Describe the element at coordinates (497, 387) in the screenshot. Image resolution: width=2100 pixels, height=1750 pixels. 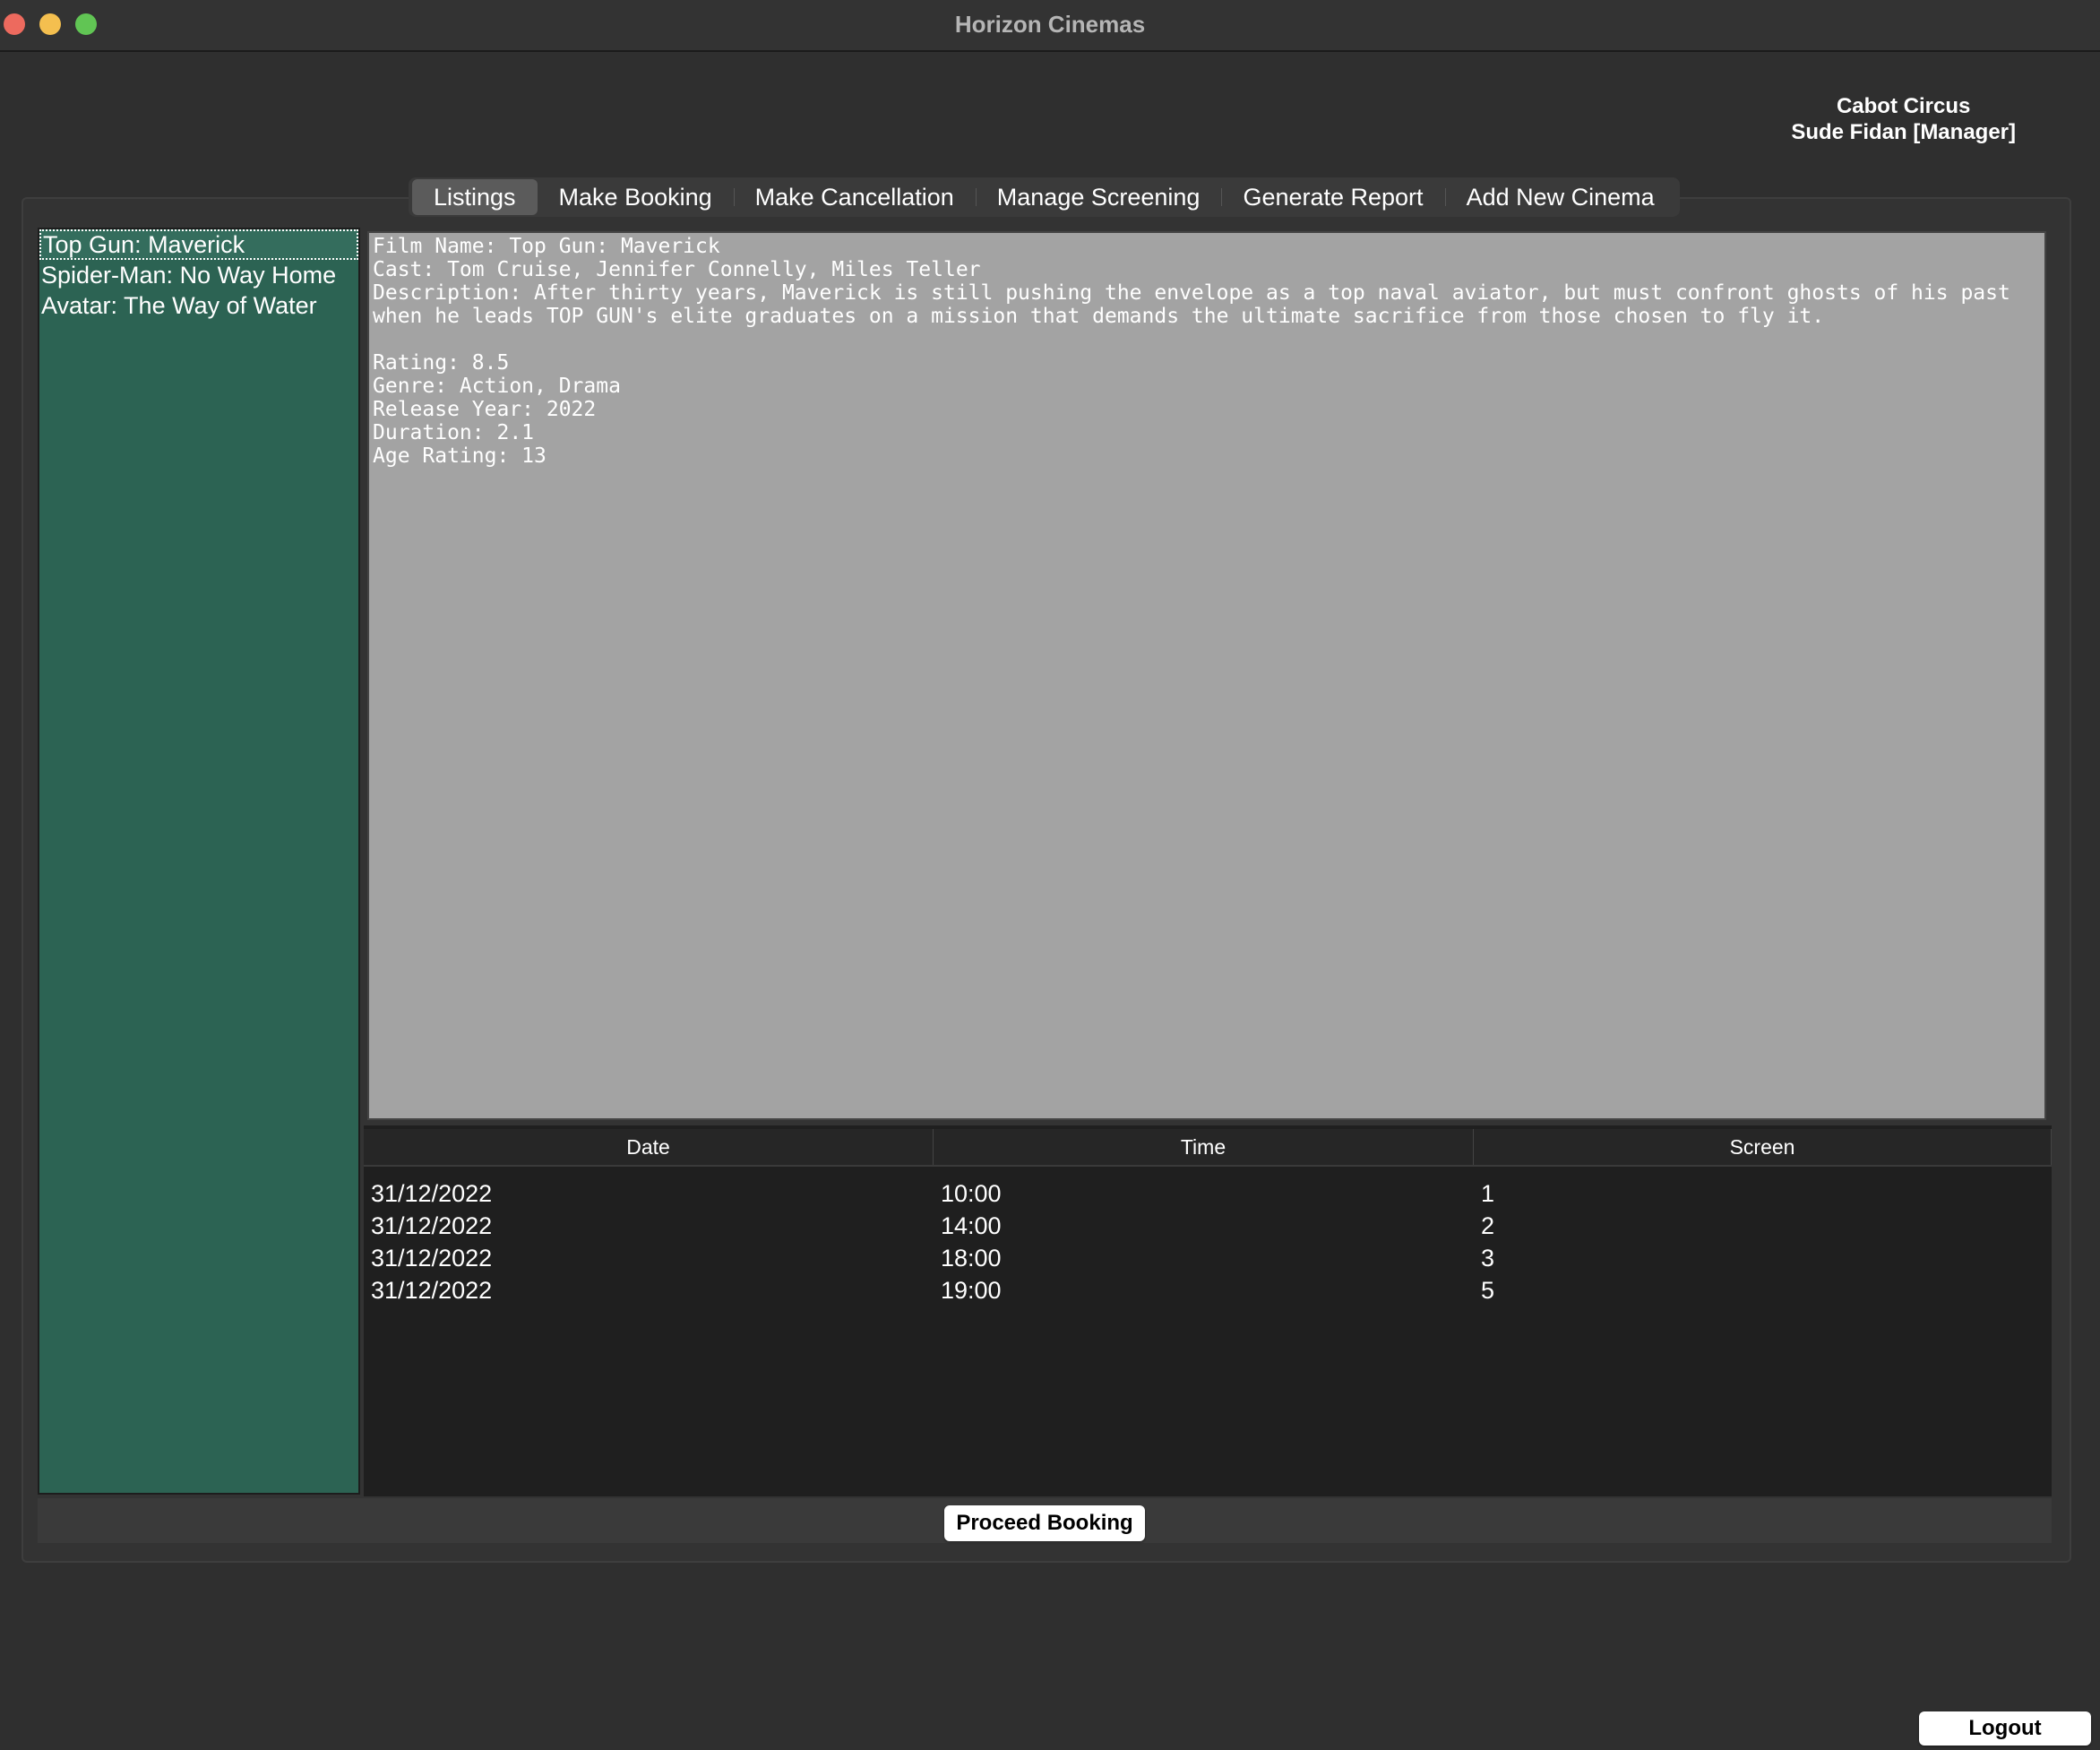
I see `genre-line: Genre: Action, Drama` at that location.